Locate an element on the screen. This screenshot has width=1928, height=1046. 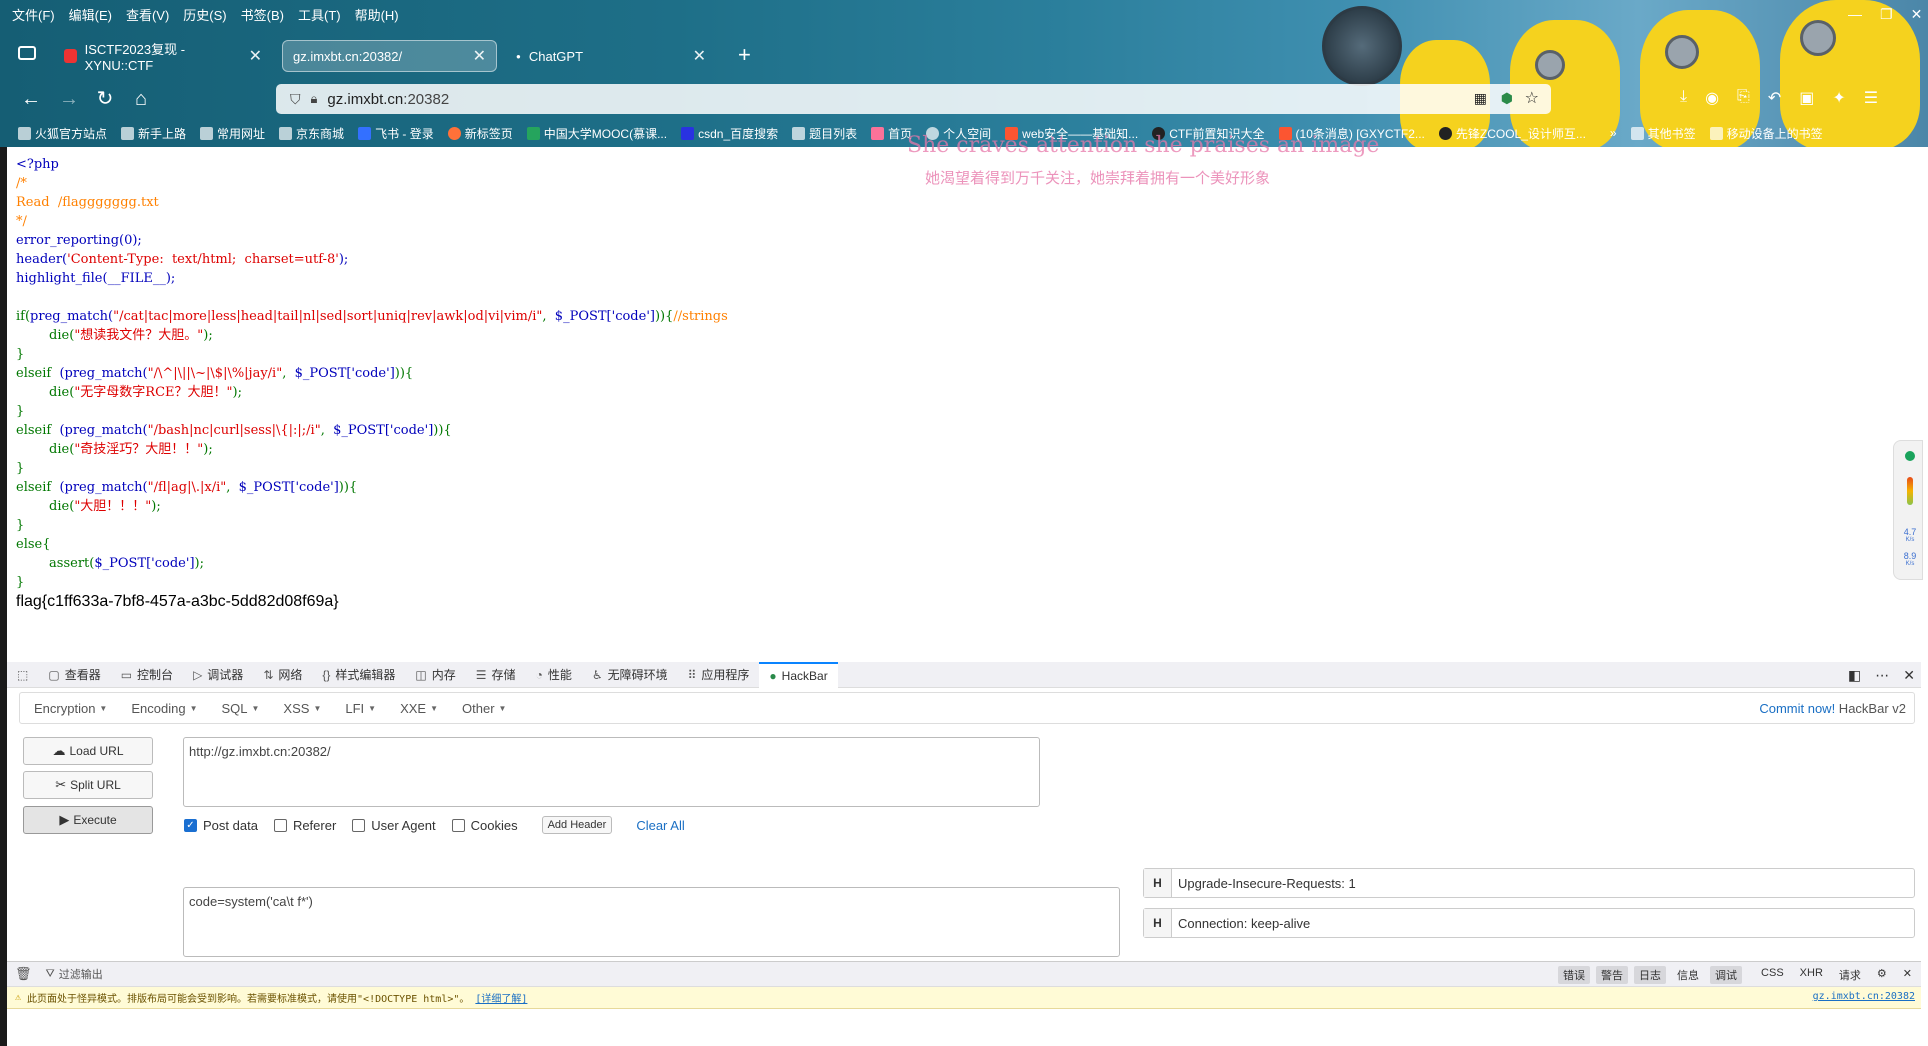
back-icon: ← is located at coordinates (31, 99).